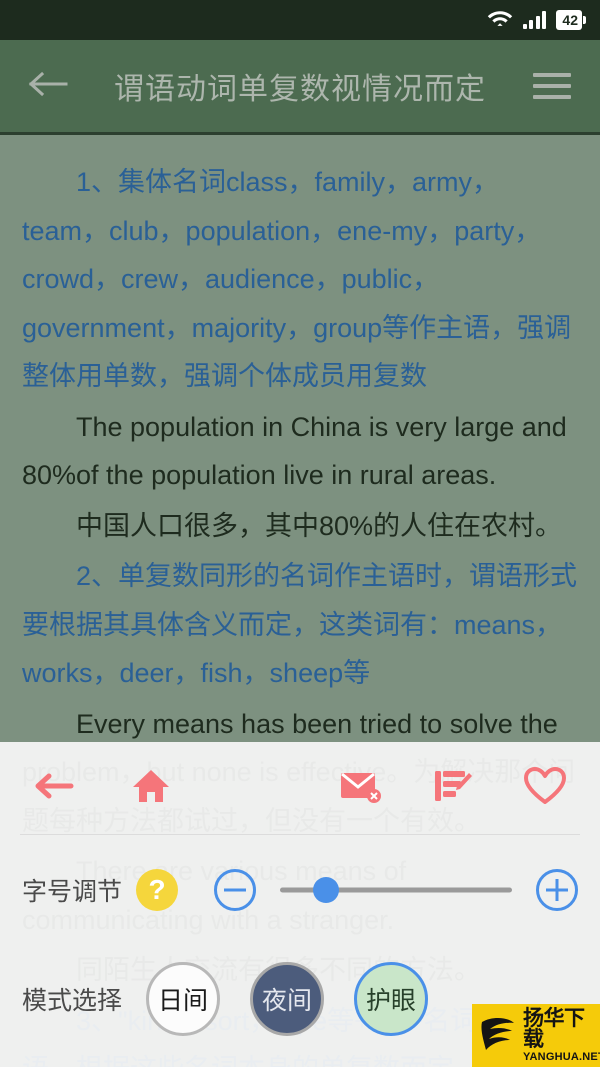 The image size is (600, 1067). I want to click on note-edit-icon, so click(453, 788).